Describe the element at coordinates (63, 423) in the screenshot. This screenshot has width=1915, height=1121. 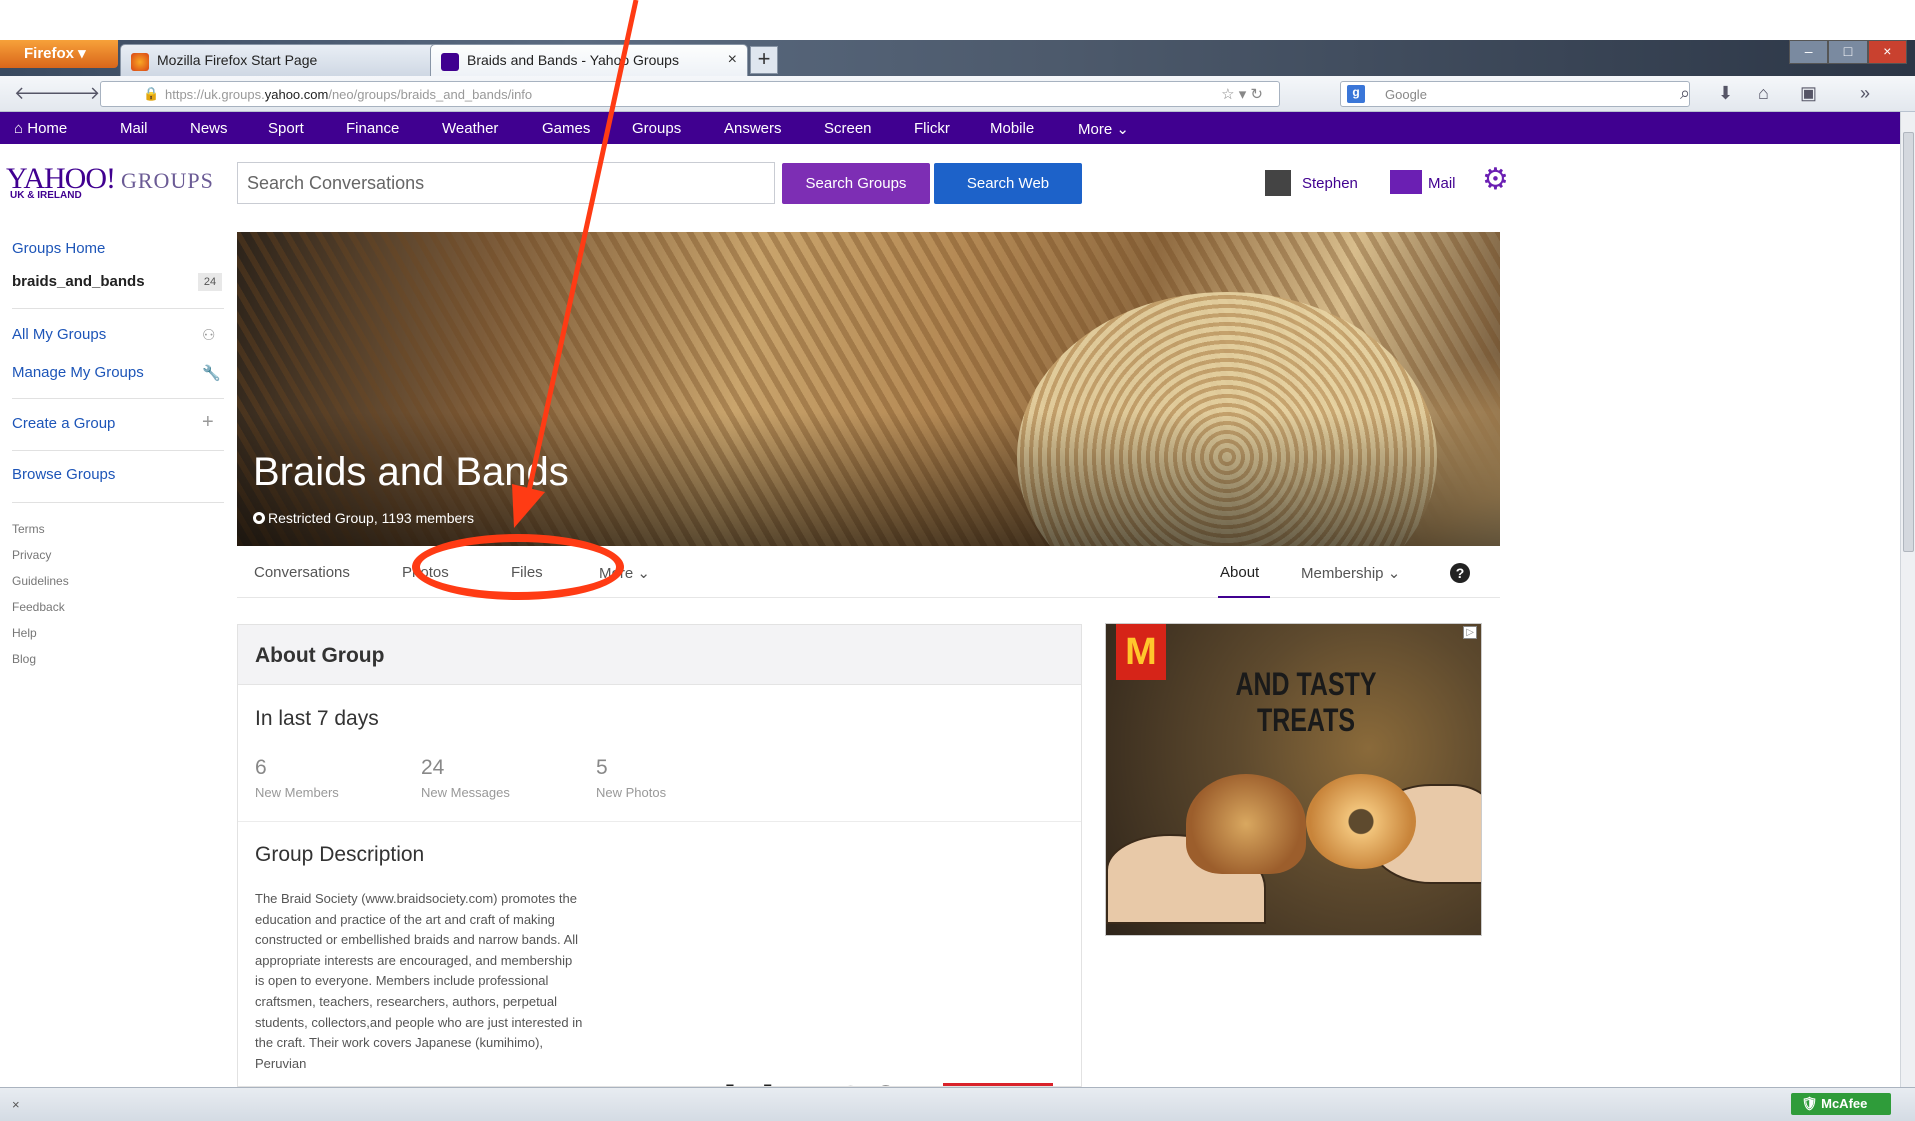
I see `sidebar-create-group: Create a Group` at that location.